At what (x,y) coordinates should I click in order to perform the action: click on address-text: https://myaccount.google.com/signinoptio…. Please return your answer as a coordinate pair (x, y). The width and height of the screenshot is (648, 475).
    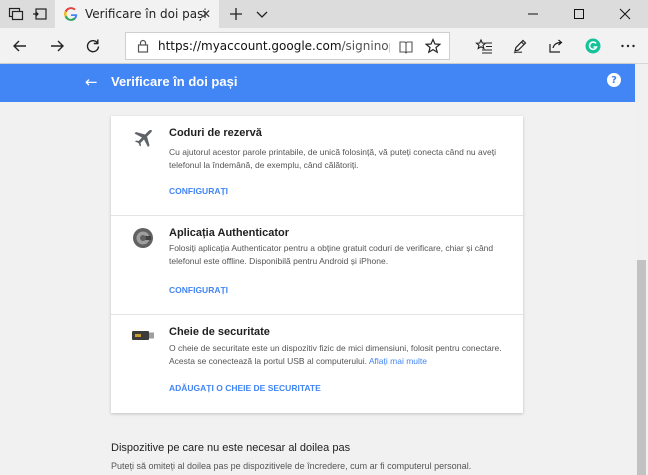
    Looking at the image, I should click on (274, 46).